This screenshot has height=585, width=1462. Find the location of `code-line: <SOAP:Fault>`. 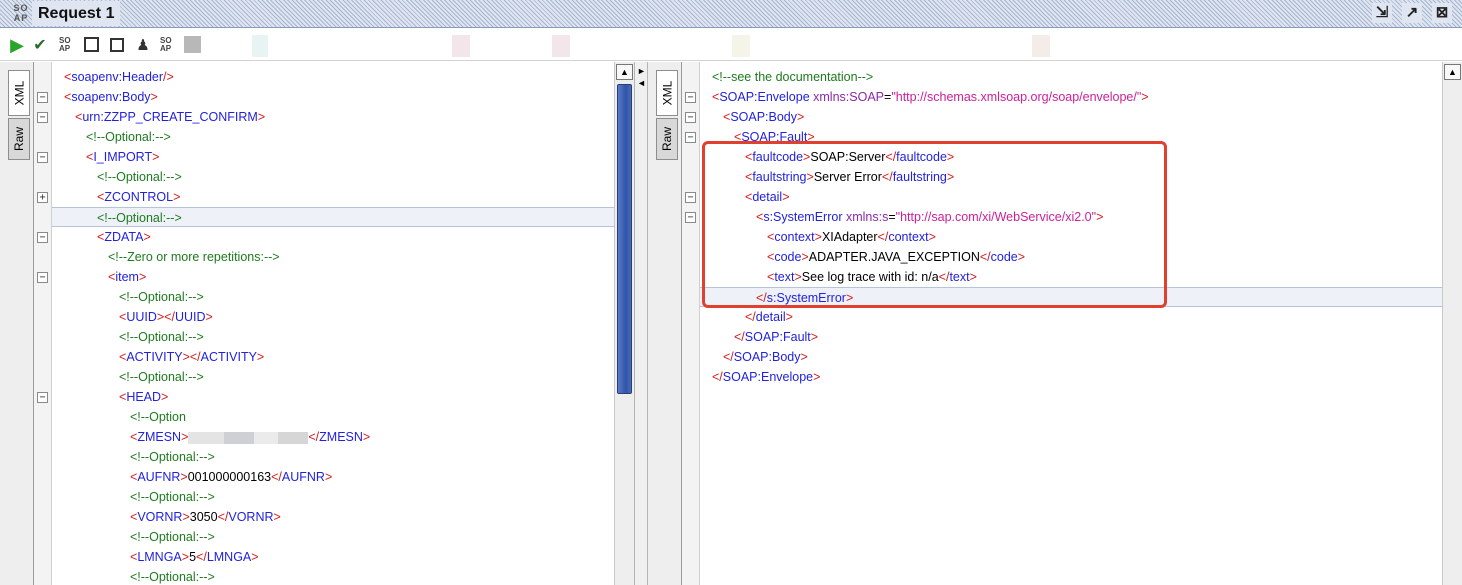

code-line: <SOAP:Fault> is located at coordinates (1071, 137).